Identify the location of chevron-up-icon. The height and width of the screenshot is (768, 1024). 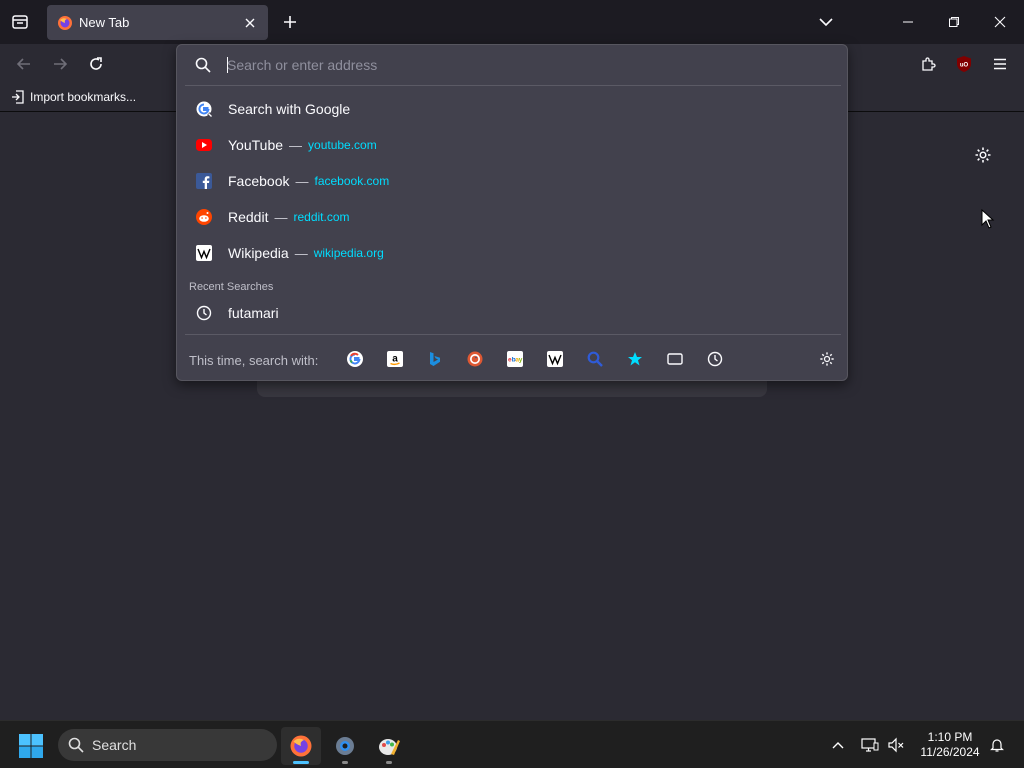
(838, 745).